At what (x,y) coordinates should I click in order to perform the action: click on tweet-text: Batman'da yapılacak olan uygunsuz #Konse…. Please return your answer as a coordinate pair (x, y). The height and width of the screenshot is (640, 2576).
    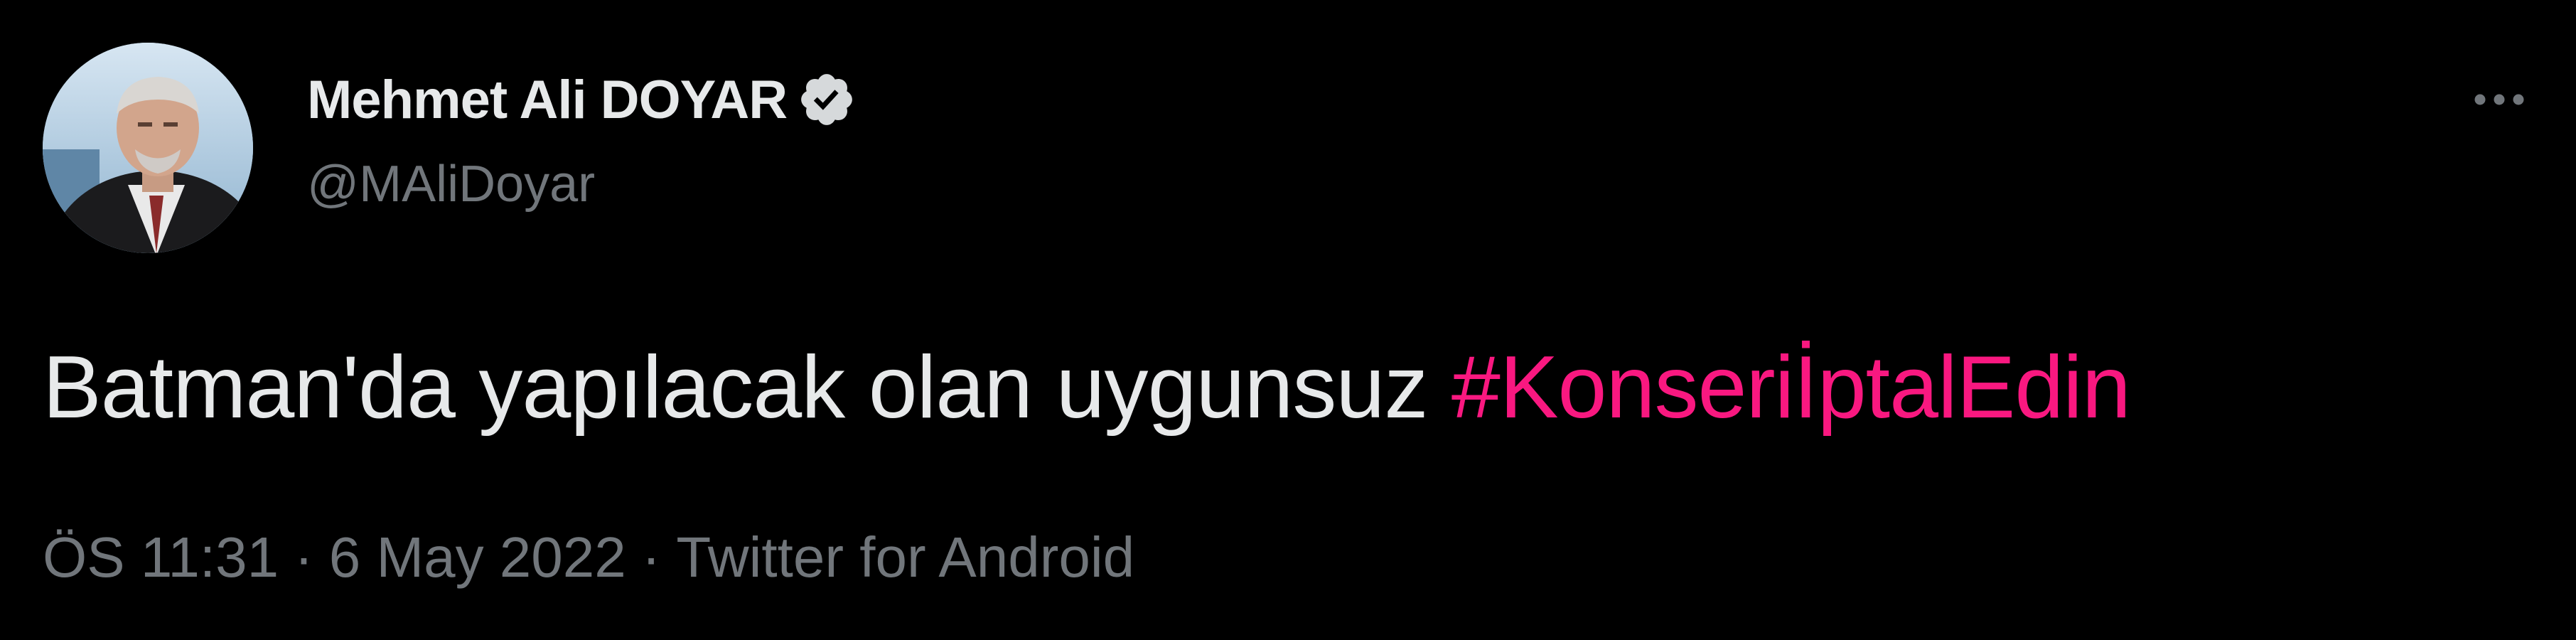
    Looking at the image, I should click on (1087, 387).